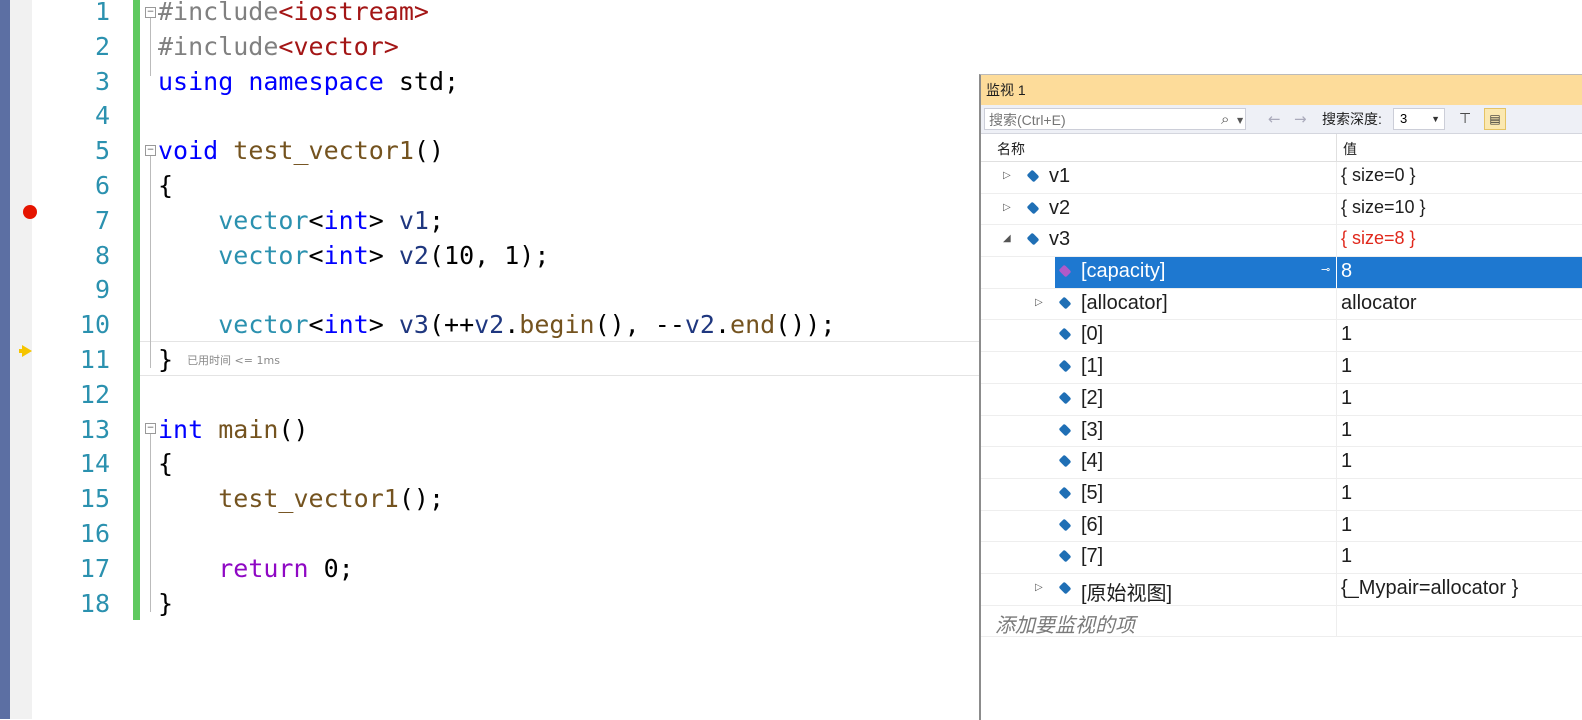 Image resolution: width=1582 pixels, height=720 pixels. I want to click on watch-row-element: [7] 1, so click(1281, 558).